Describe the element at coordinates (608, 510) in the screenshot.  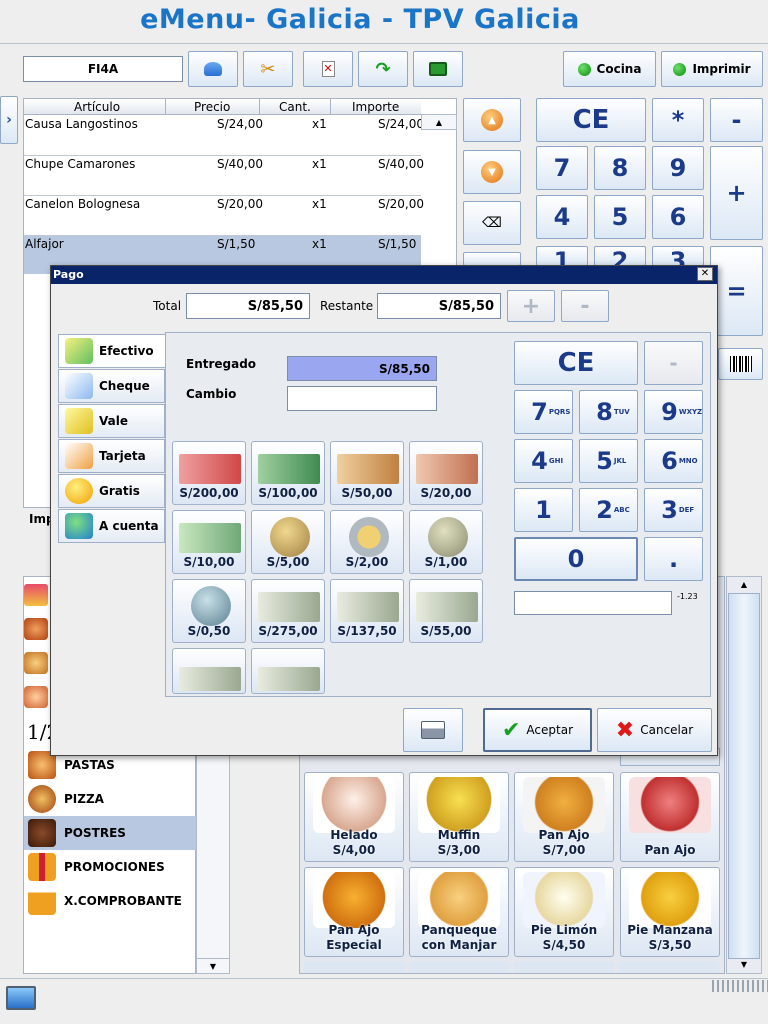
I see `dialog-digit-2-key: 2 ABC` at that location.